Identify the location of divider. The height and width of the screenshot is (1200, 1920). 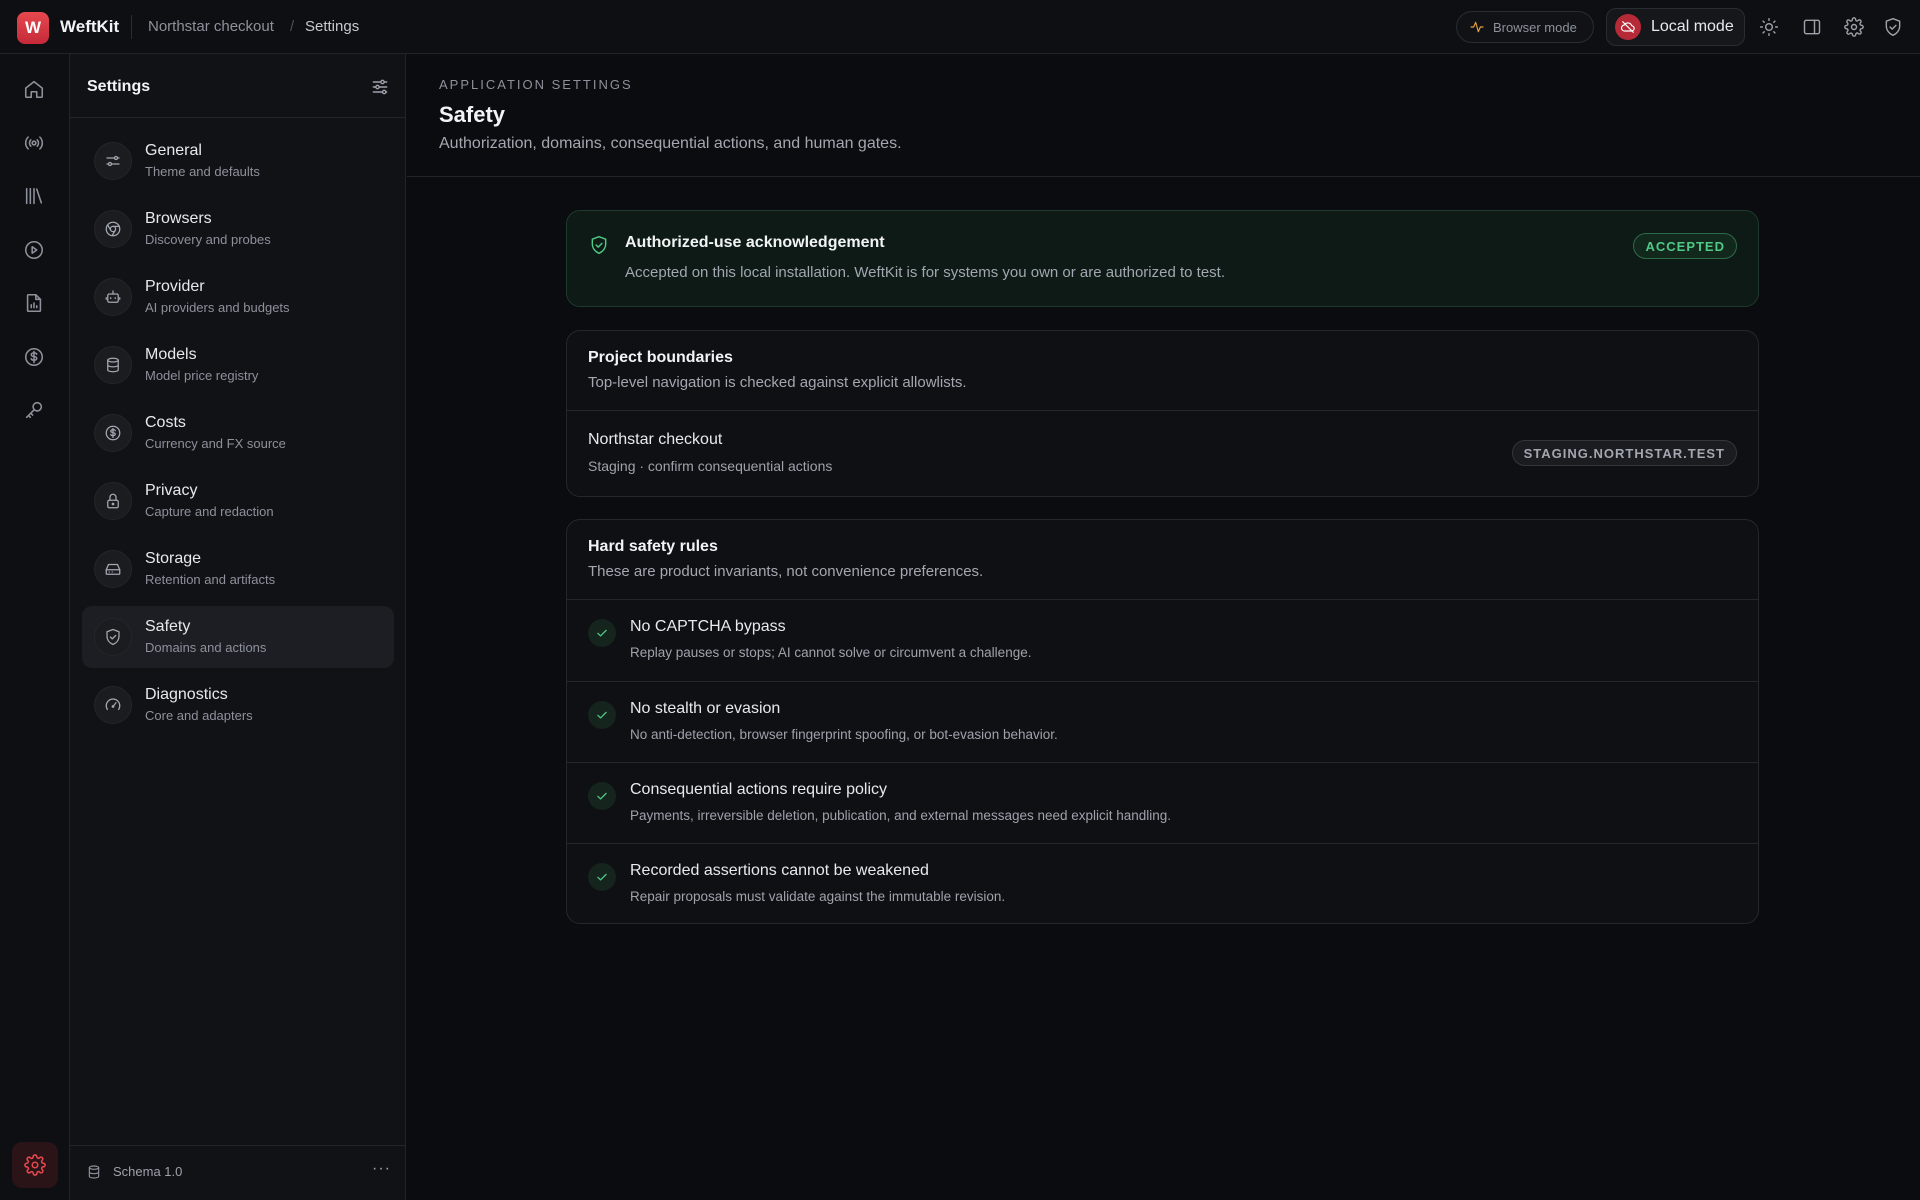
(1162, 410).